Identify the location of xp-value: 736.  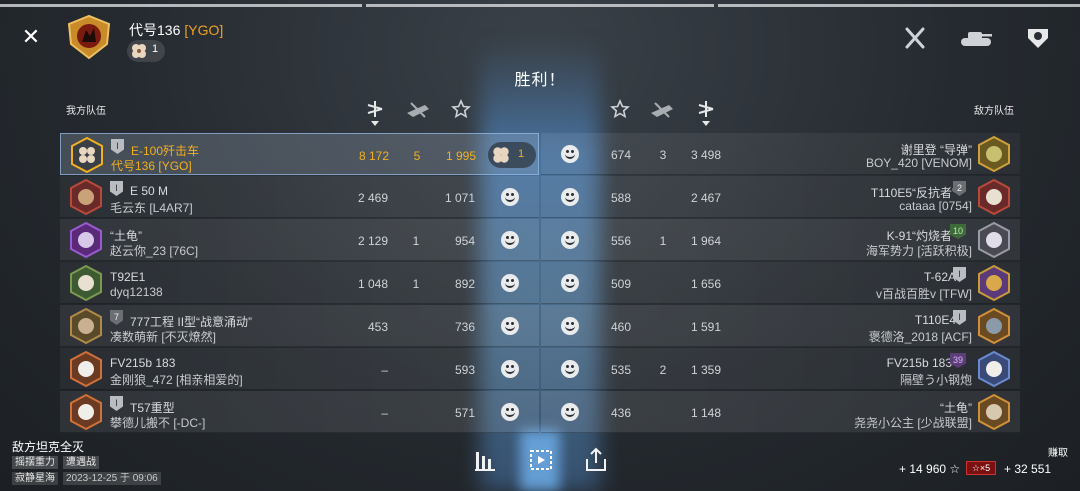
(464, 327).